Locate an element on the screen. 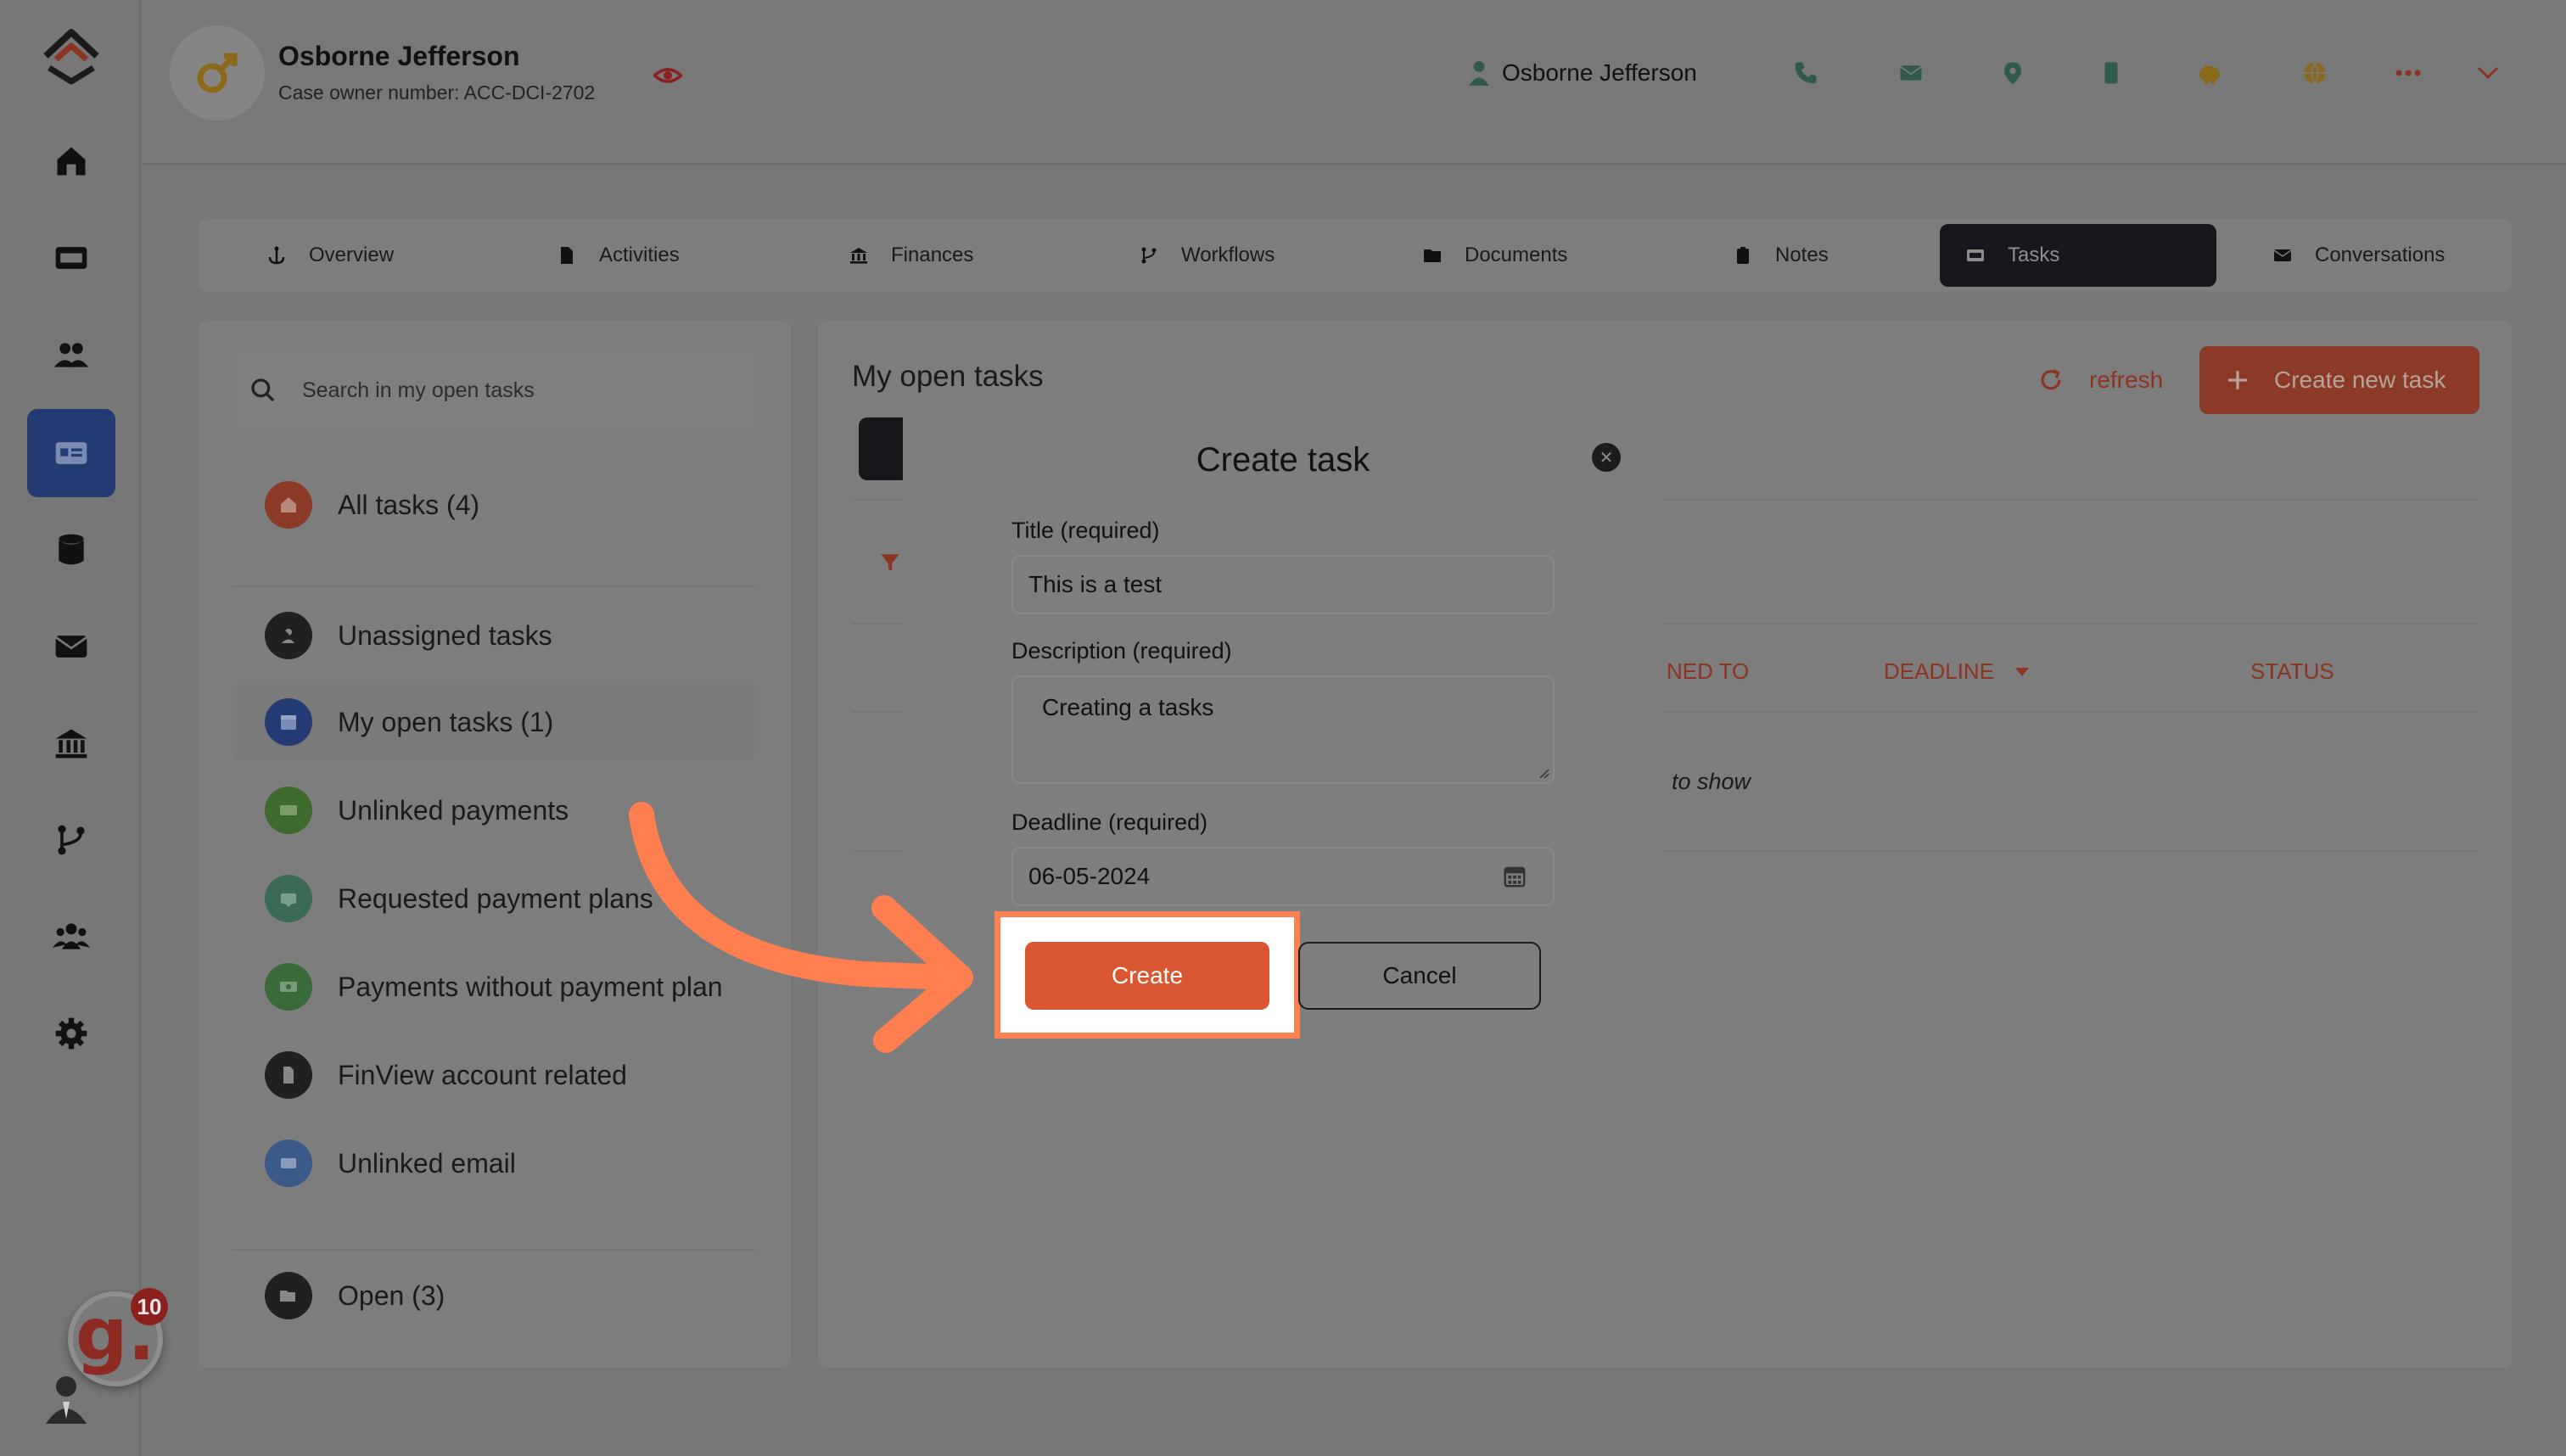 The image size is (2566, 1456). tutorial-arrow-icon is located at coordinates (801, 927).